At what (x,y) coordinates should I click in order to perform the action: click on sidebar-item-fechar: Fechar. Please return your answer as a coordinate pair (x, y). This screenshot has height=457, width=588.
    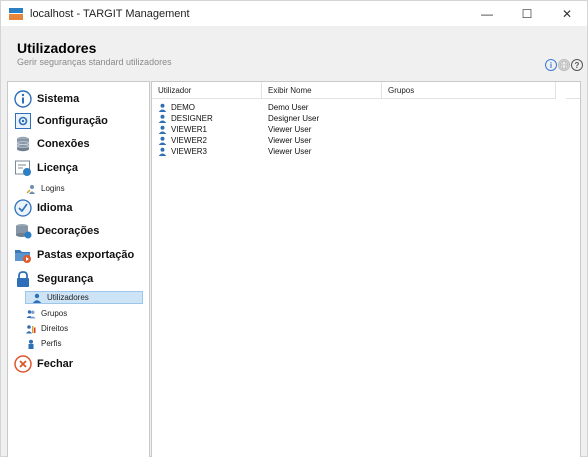
    Looking at the image, I should click on (43, 364).